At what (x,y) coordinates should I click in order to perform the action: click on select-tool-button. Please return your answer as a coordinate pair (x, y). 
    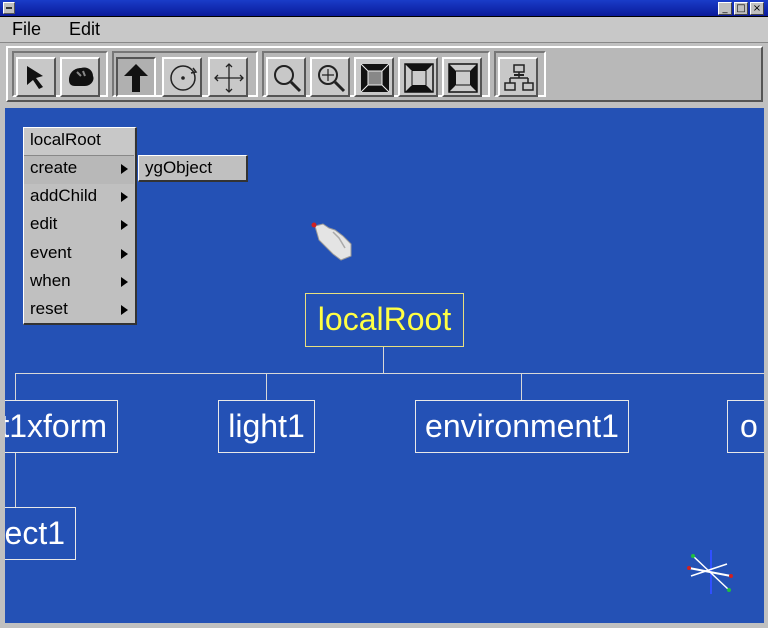
    Looking at the image, I should click on (36, 77).